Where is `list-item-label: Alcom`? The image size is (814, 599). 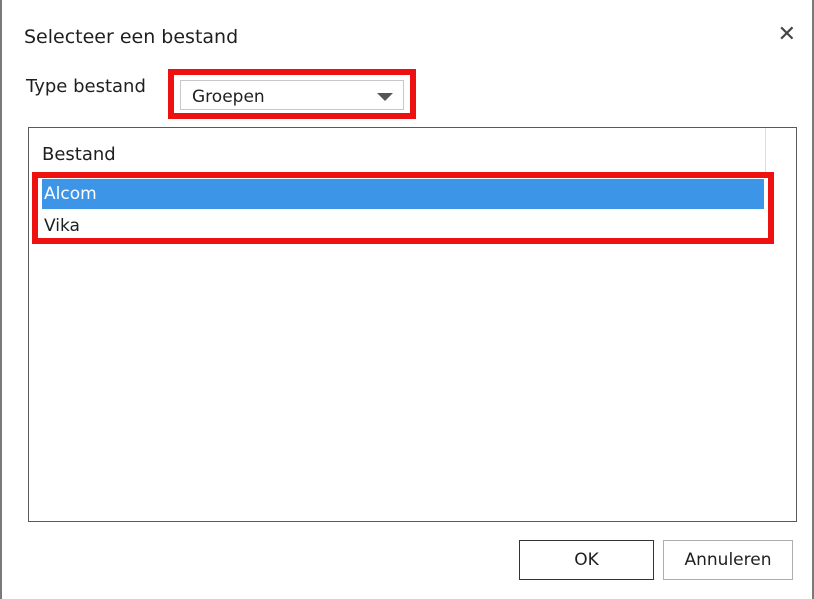
list-item-label: Alcom is located at coordinates (70, 194).